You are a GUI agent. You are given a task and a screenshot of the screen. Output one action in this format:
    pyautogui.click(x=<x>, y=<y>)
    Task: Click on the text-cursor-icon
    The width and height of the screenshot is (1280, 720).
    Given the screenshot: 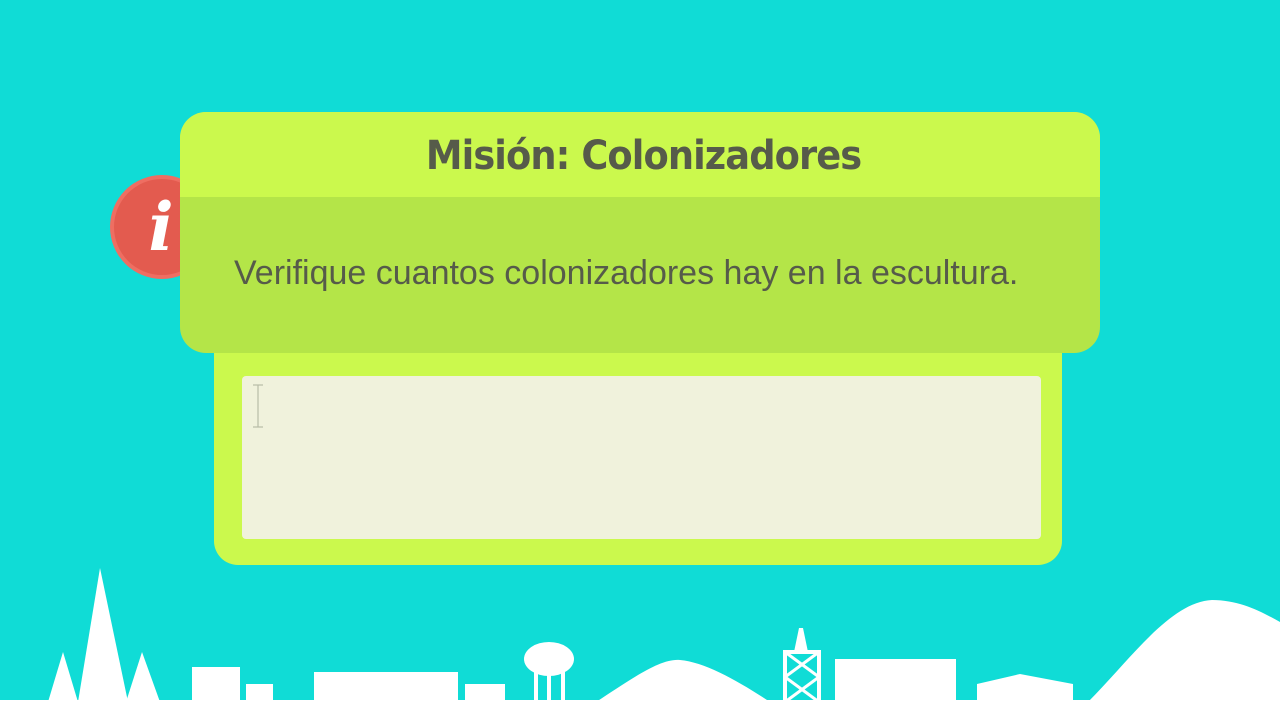 What is the action you would take?
    pyautogui.click(x=258, y=406)
    